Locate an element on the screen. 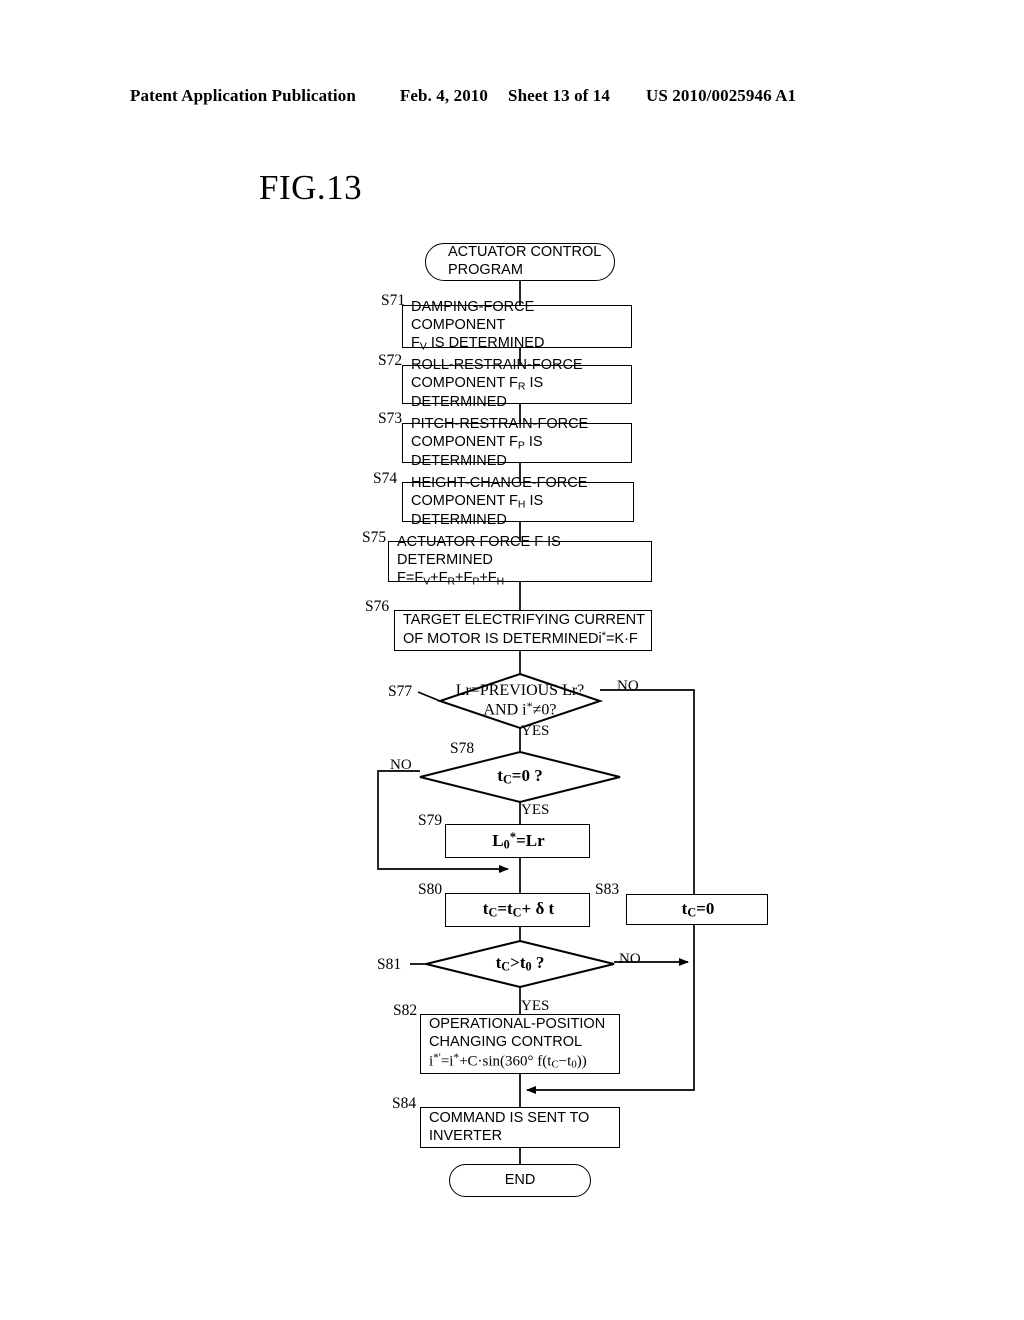  s73-line2: COMPONENT FP IS DETERMINED is located at coordinates (477, 451).